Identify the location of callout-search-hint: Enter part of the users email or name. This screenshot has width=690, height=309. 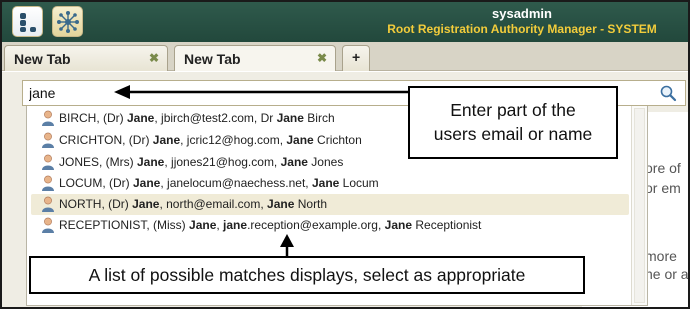
(513, 122).